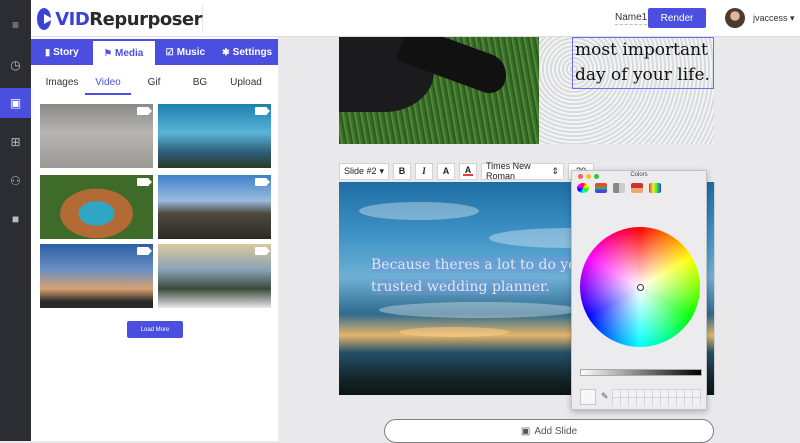 This screenshot has height=443, width=800. I want to click on color-mode-tabs, so click(619, 188).